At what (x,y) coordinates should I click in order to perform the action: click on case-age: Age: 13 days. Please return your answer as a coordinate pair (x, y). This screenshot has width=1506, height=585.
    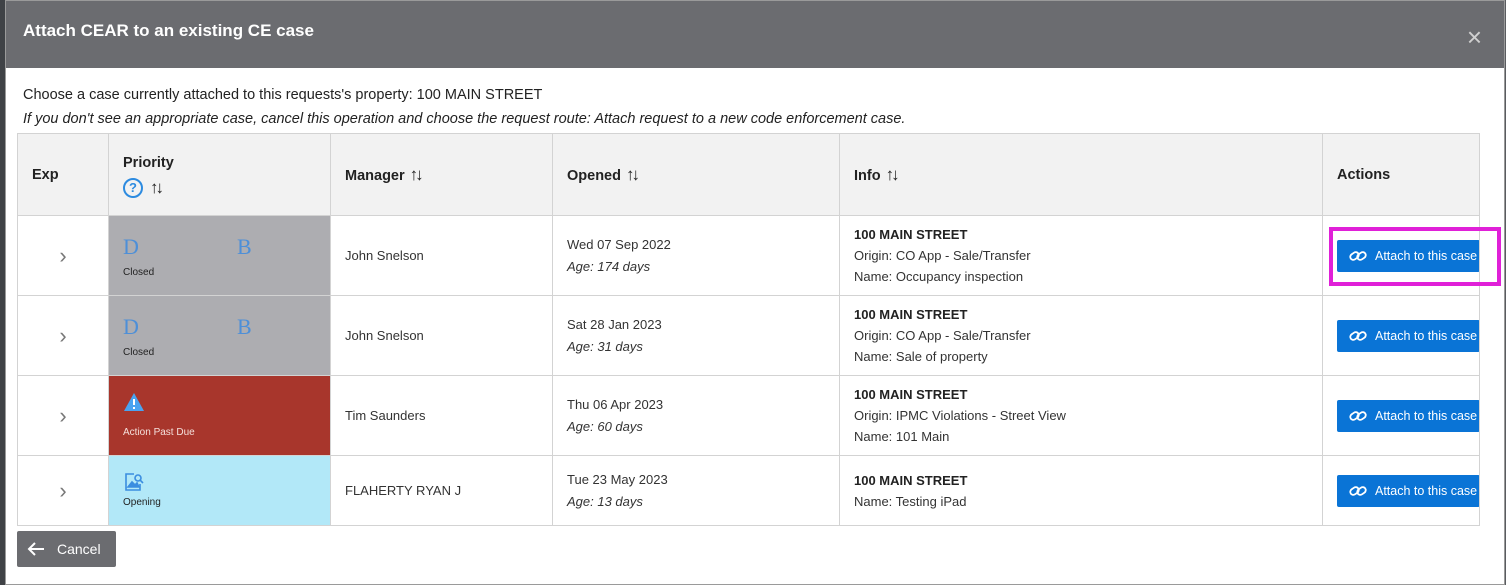
    Looking at the image, I should click on (605, 501).